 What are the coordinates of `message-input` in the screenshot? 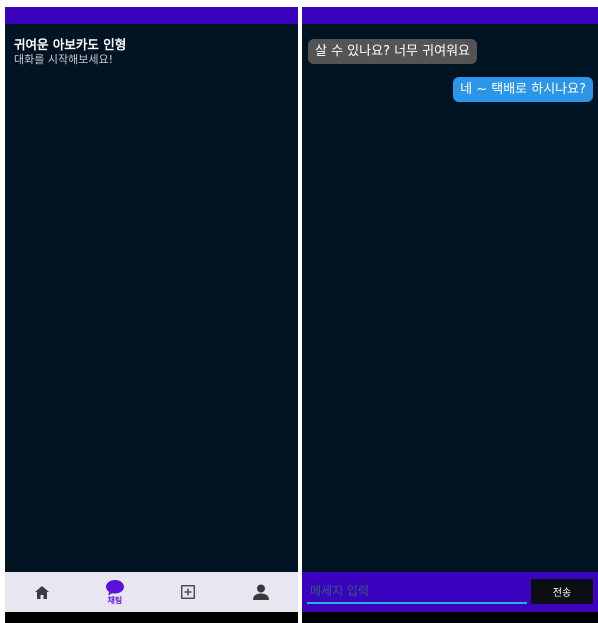 It's located at (417, 592).